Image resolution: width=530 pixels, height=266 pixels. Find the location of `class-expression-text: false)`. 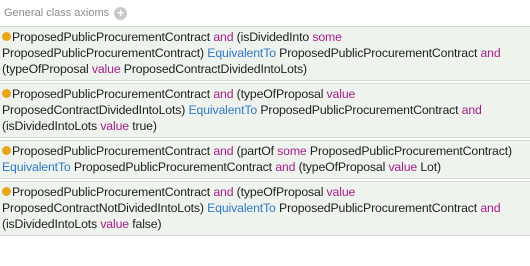

class-expression-text: false) is located at coordinates (145, 224).